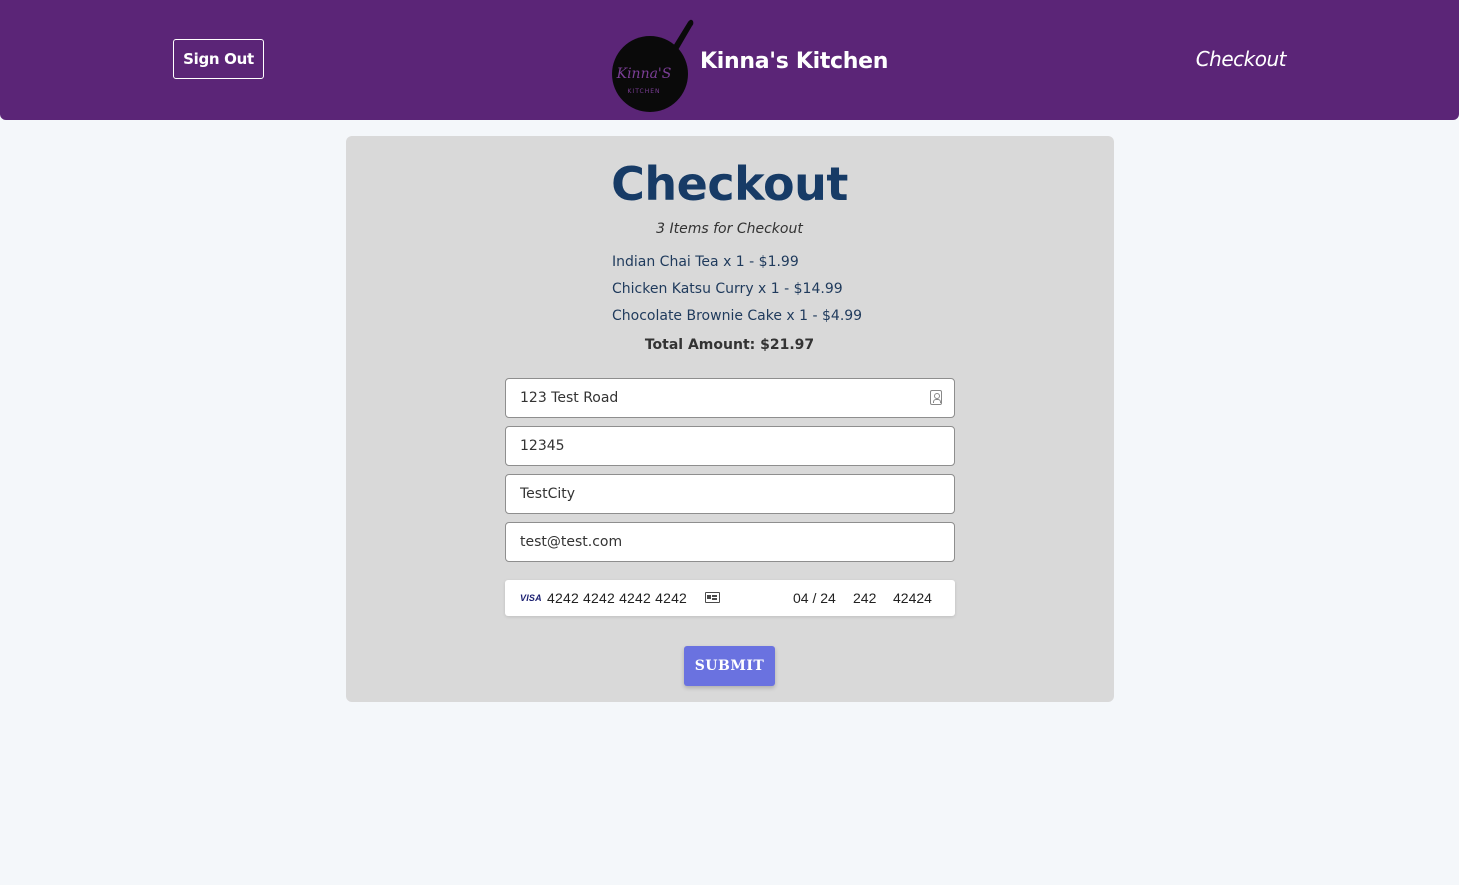  Describe the element at coordinates (617, 598) in the screenshot. I see `card-number-input: 4242 4242 4242 4242` at that location.